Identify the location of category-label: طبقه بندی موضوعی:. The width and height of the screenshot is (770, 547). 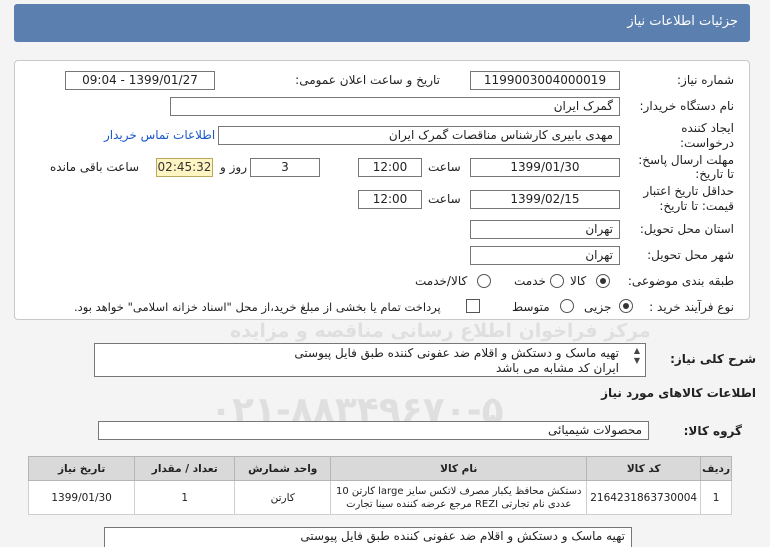
(680, 281).